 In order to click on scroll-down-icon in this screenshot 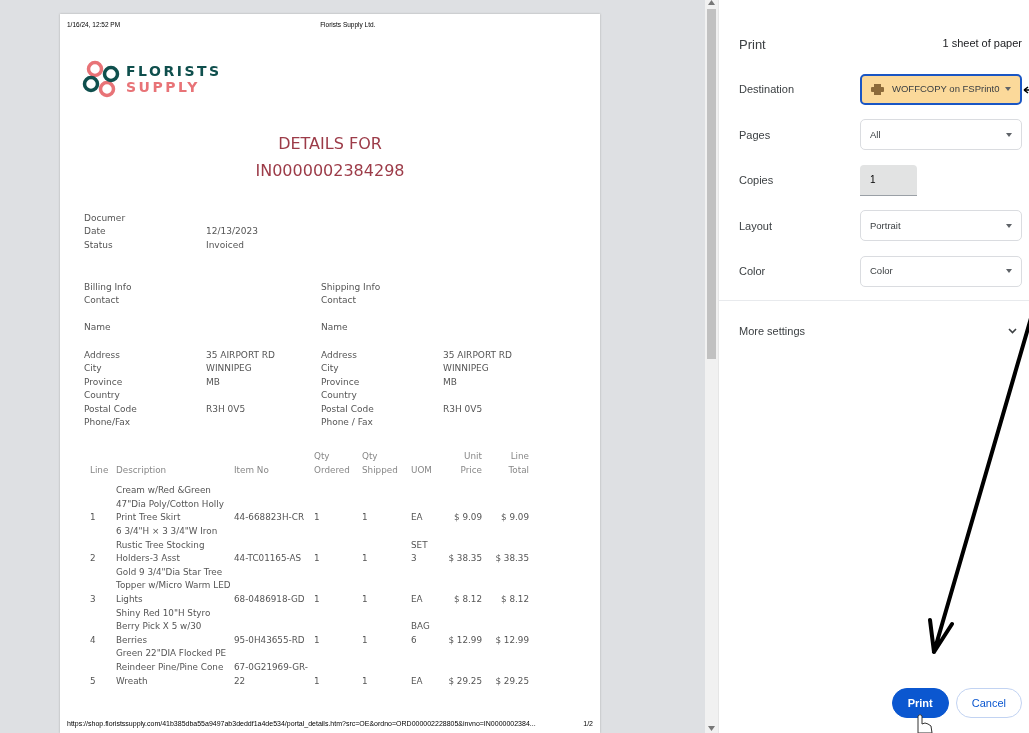, I will do `click(711, 728)`.